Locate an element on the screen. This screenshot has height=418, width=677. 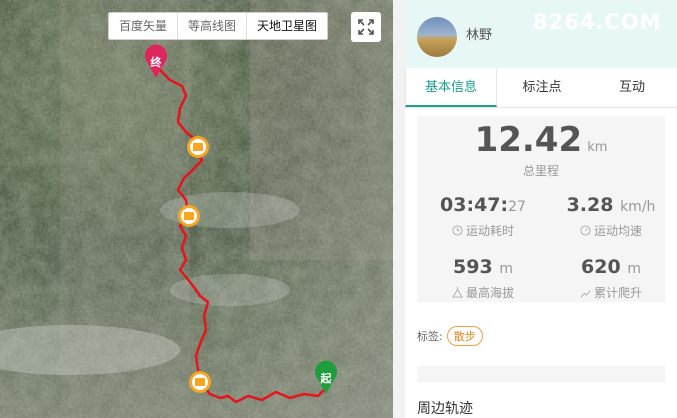
stat-time: 03:47:27 运动耗时 is located at coordinates (483, 216).